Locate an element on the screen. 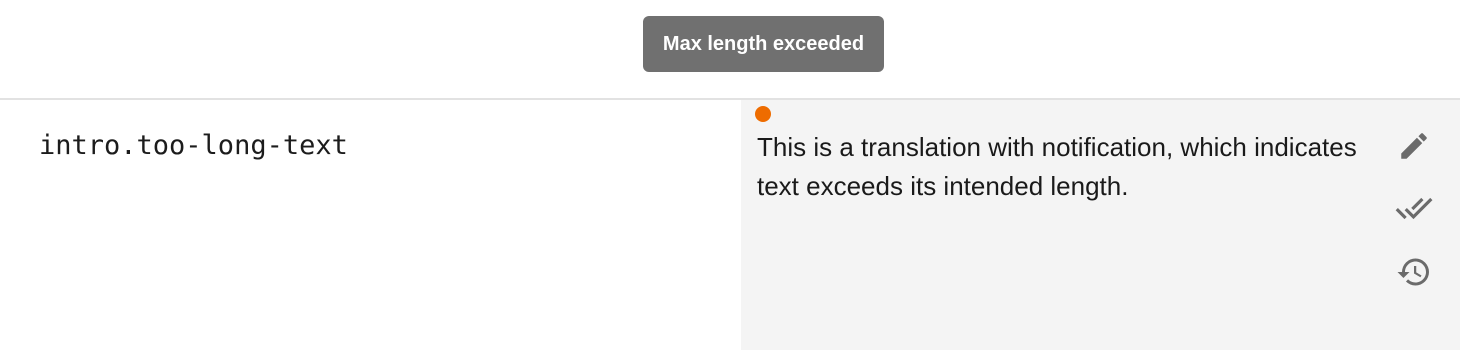 This screenshot has width=1460, height=350. translation-key: intro.too-long-text is located at coordinates (193, 145).